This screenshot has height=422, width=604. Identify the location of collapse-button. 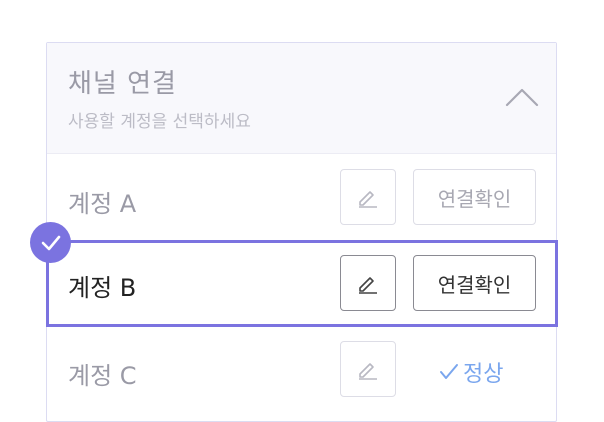
(522, 97).